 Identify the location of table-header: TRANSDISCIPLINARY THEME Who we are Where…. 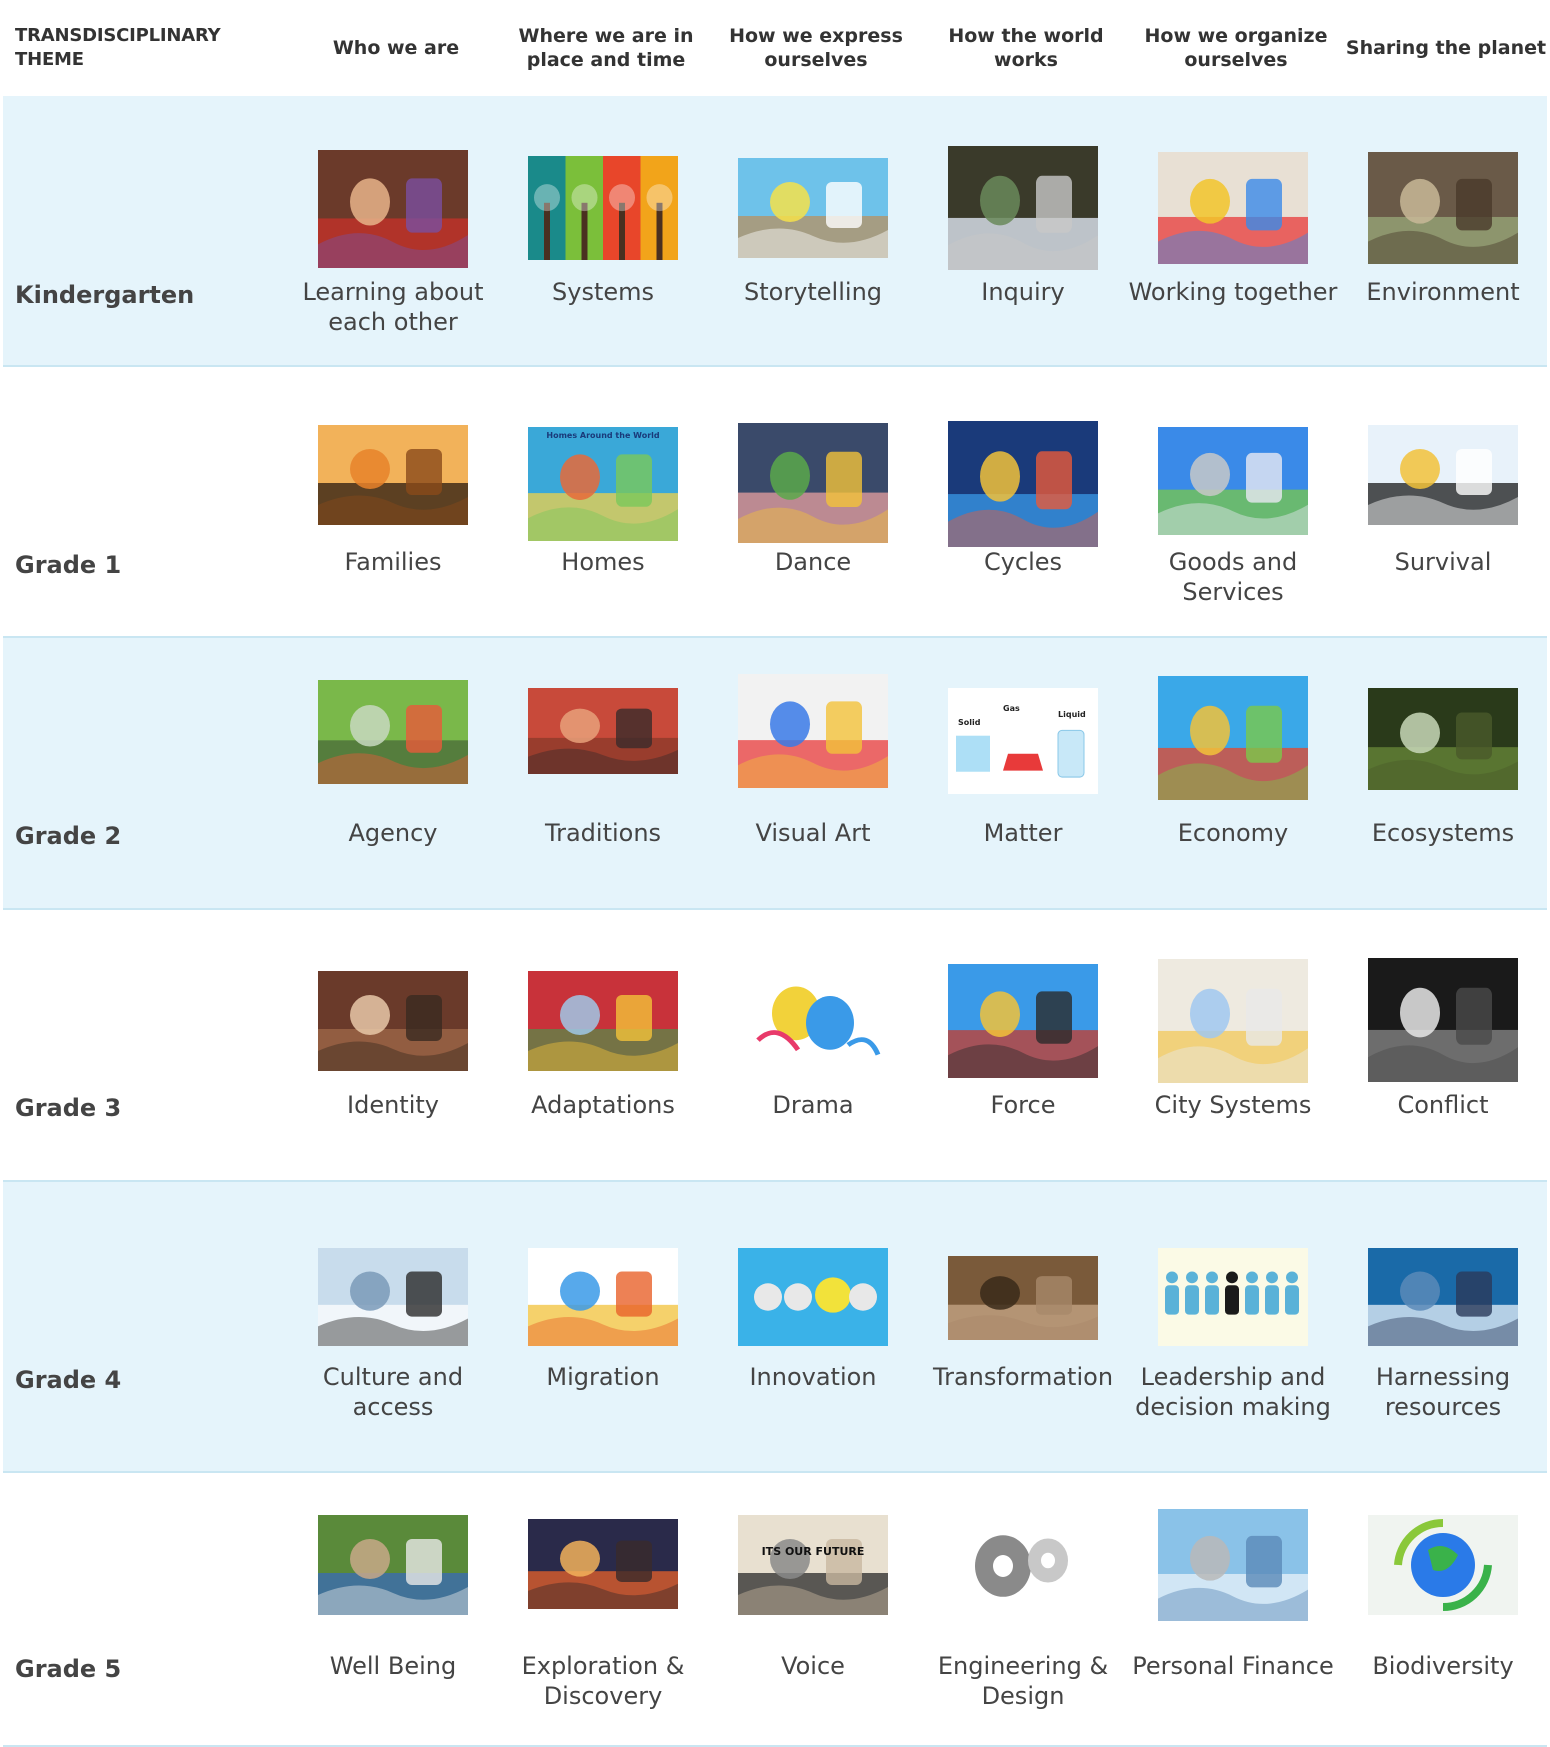
(775, 49).